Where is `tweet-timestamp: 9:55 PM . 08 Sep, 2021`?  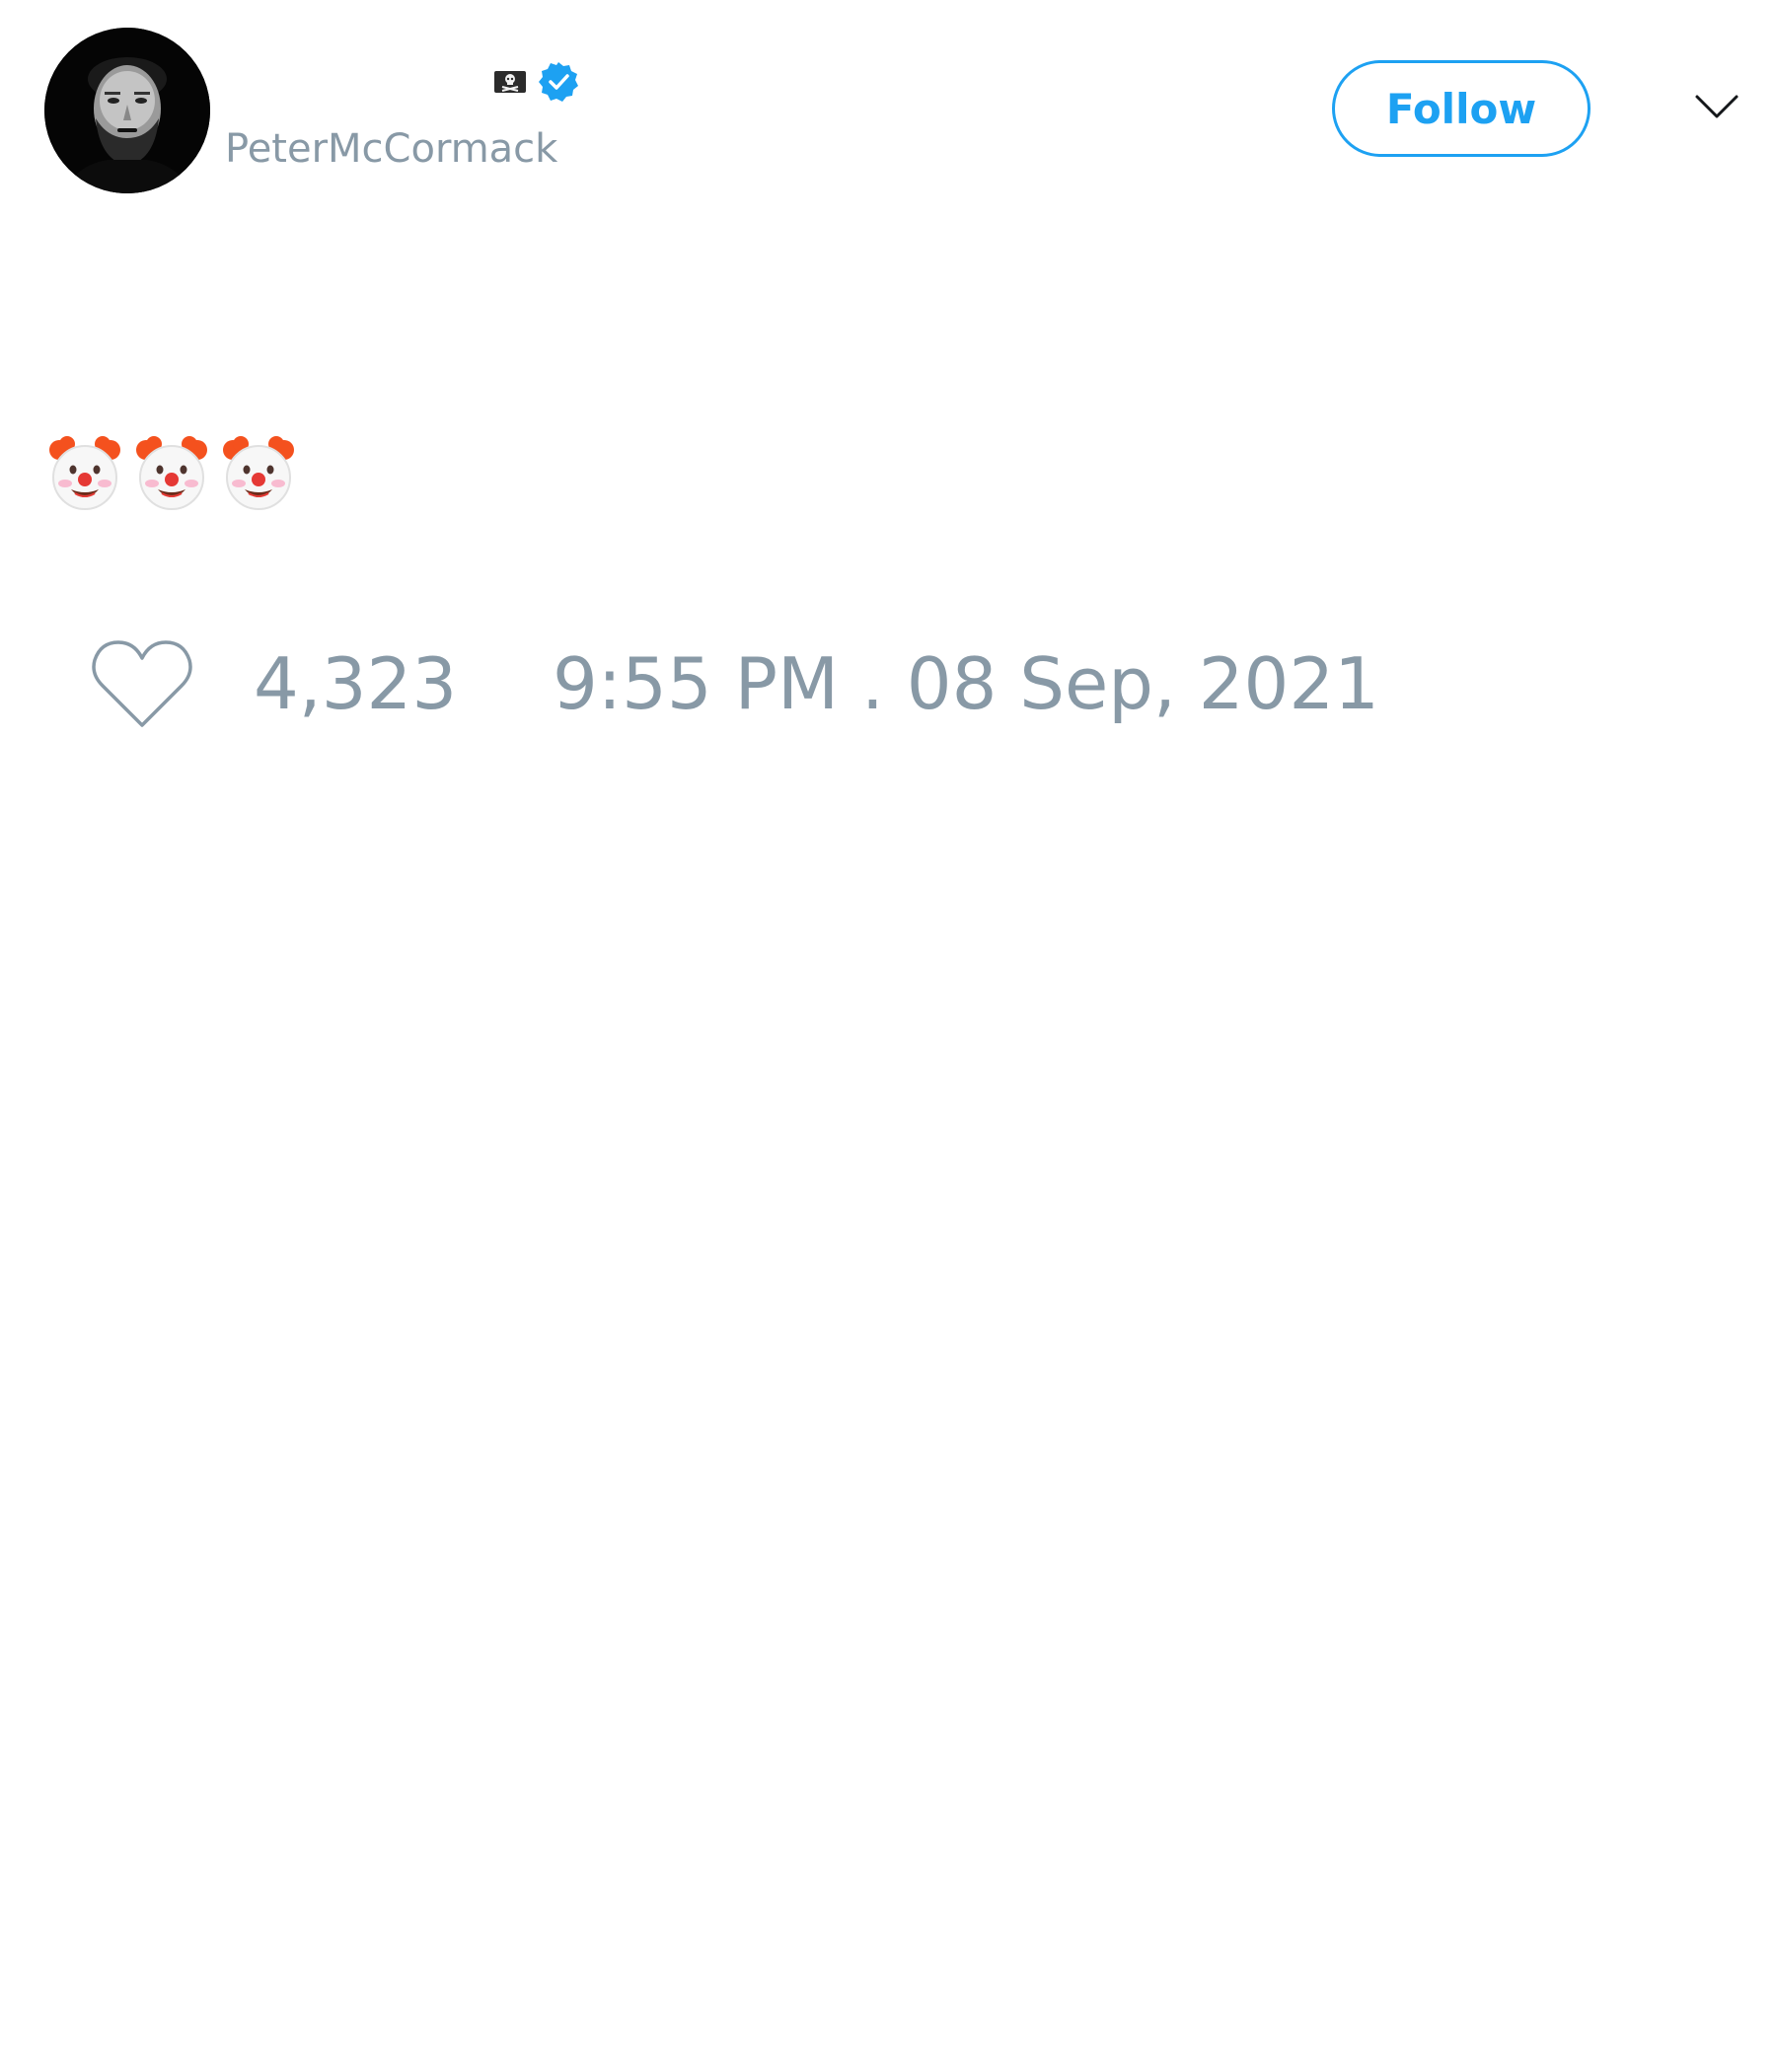
tweet-timestamp: 9:55 PM . 08 Sep, 2021 is located at coordinates (966, 684).